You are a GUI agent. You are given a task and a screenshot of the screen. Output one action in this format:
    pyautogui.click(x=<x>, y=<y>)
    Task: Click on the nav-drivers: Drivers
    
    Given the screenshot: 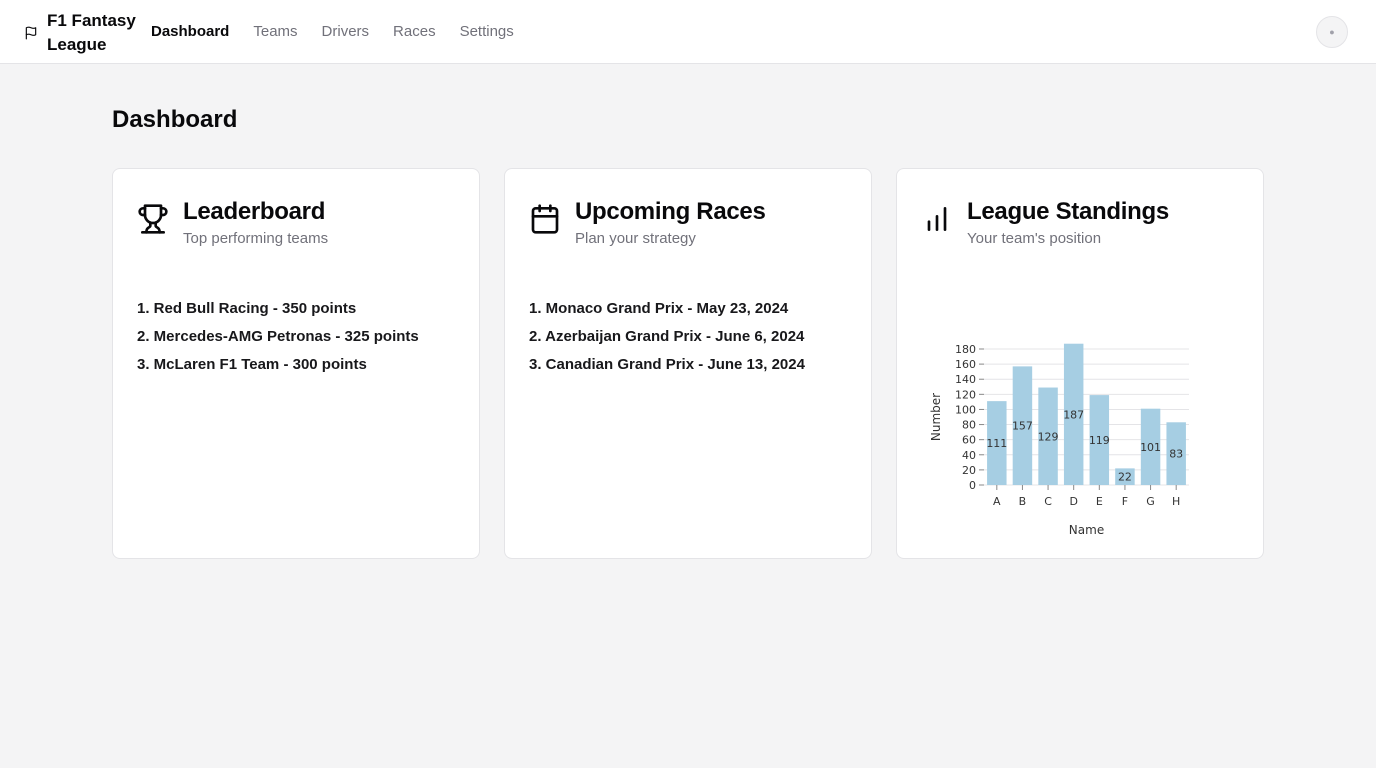 What is the action you would take?
    pyautogui.click(x=346, y=32)
    